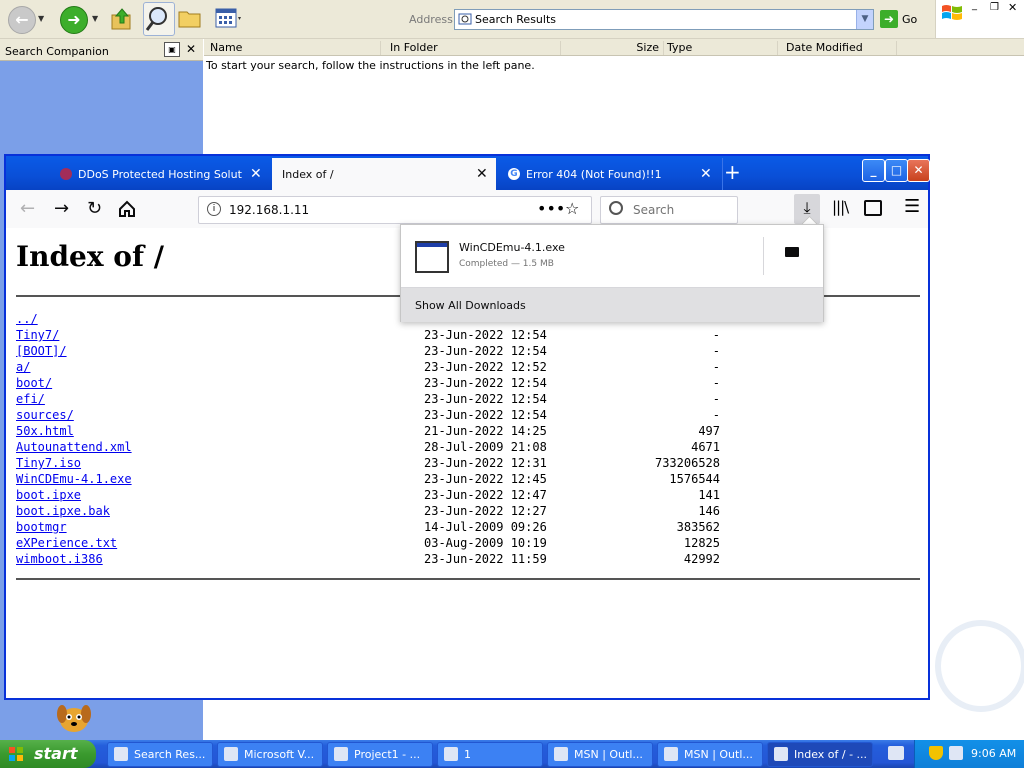 The width and height of the screenshot is (1024, 768). What do you see at coordinates (485, 447) in the screenshot?
I see `file-date: 28-Jul-2009 21:08` at bounding box center [485, 447].